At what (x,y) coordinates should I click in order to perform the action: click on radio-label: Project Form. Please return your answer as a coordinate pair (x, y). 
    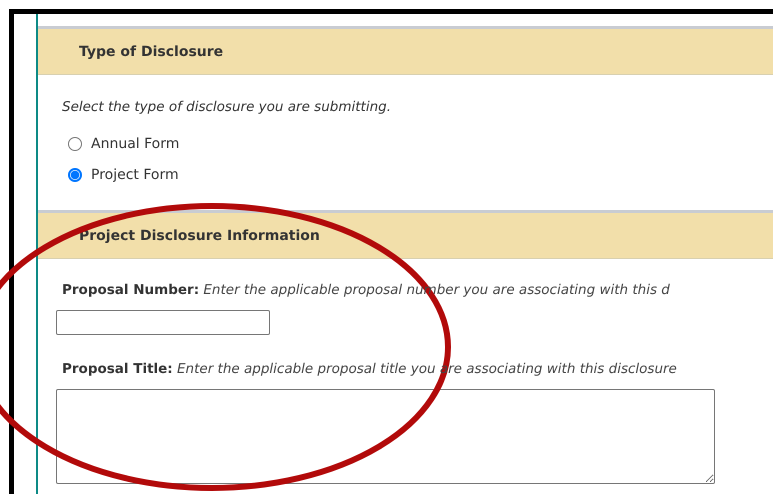
    Looking at the image, I should click on (135, 174).